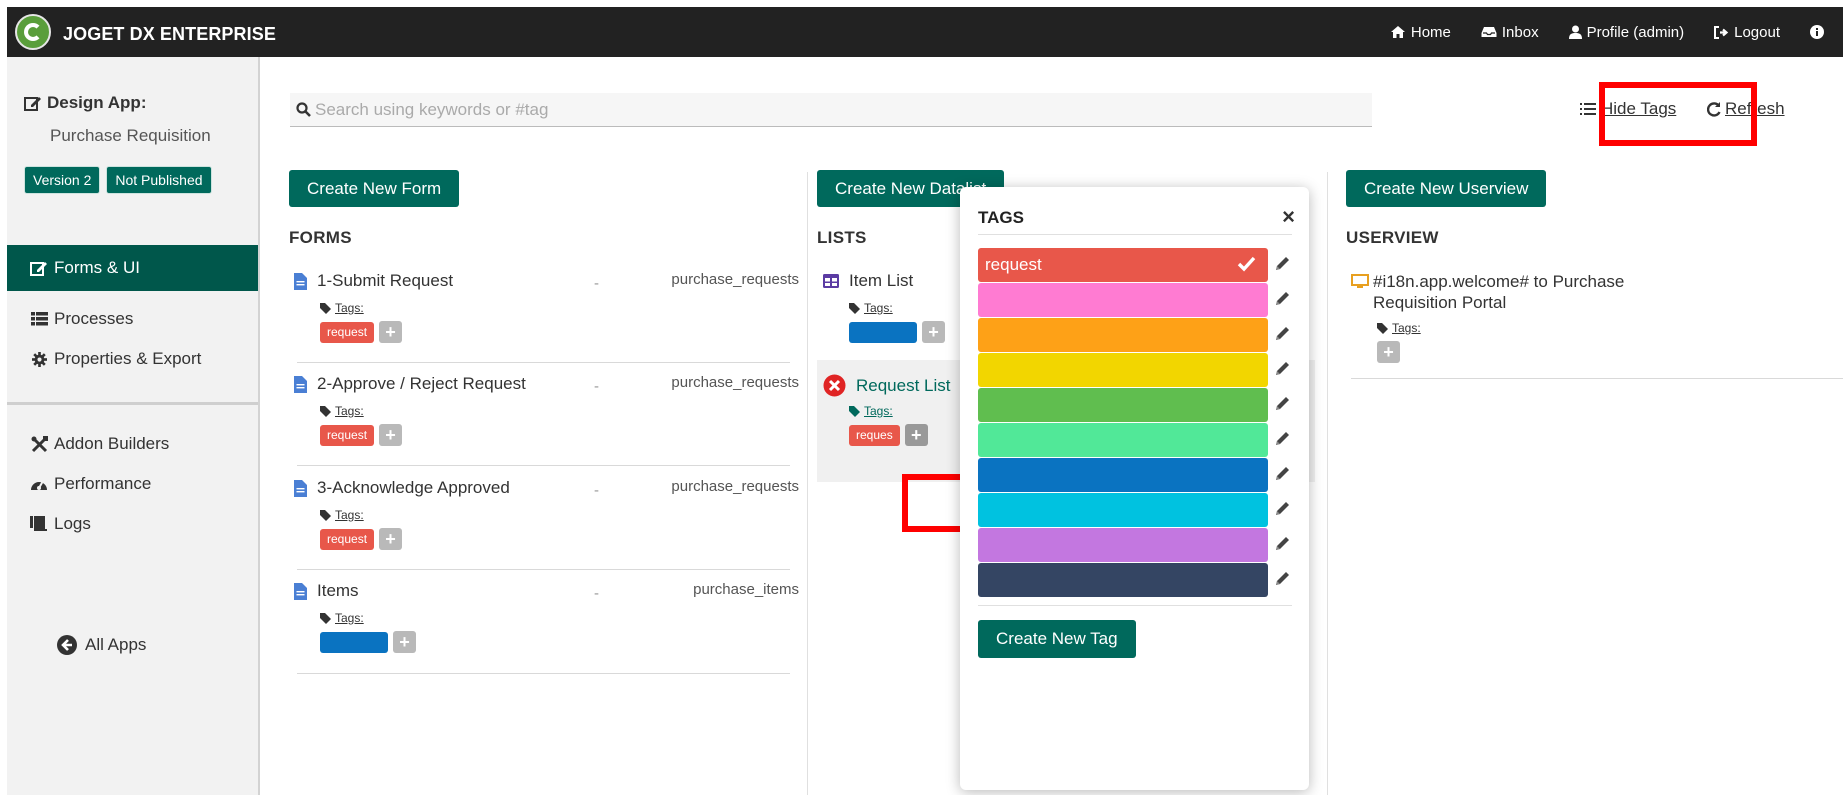 The image size is (1843, 795). I want to click on sidebar-item-label: Performance, so click(103, 483).